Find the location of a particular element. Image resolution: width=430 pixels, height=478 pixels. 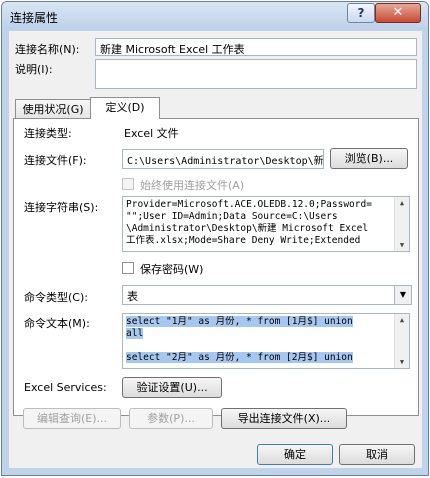

command-text-line: select "2月" as 月份, * from [2月$] union is located at coordinates (239, 357).